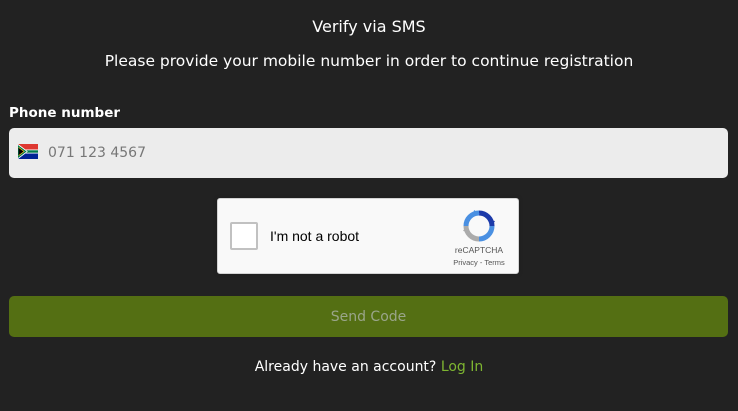 The height and width of the screenshot is (411, 738). I want to click on recaptcha-checkbox-label: I'm not a robot, so click(315, 236).